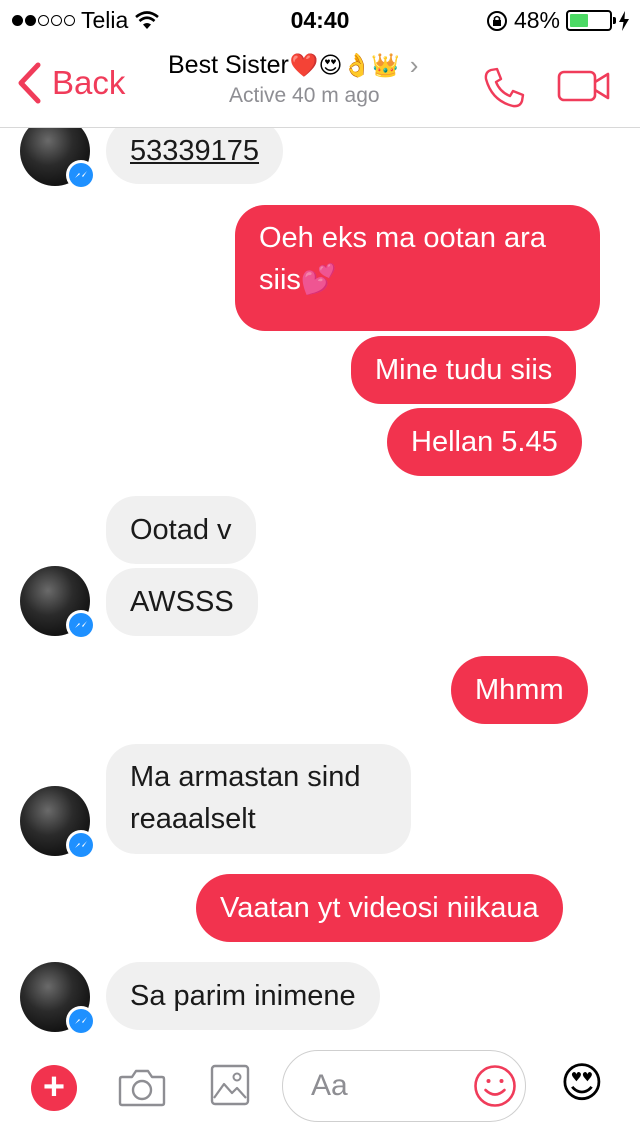  What do you see at coordinates (318, 79) in the screenshot?
I see `contact-title: Best Sister ❤️😍👌👑 › Active 40 m ago` at bounding box center [318, 79].